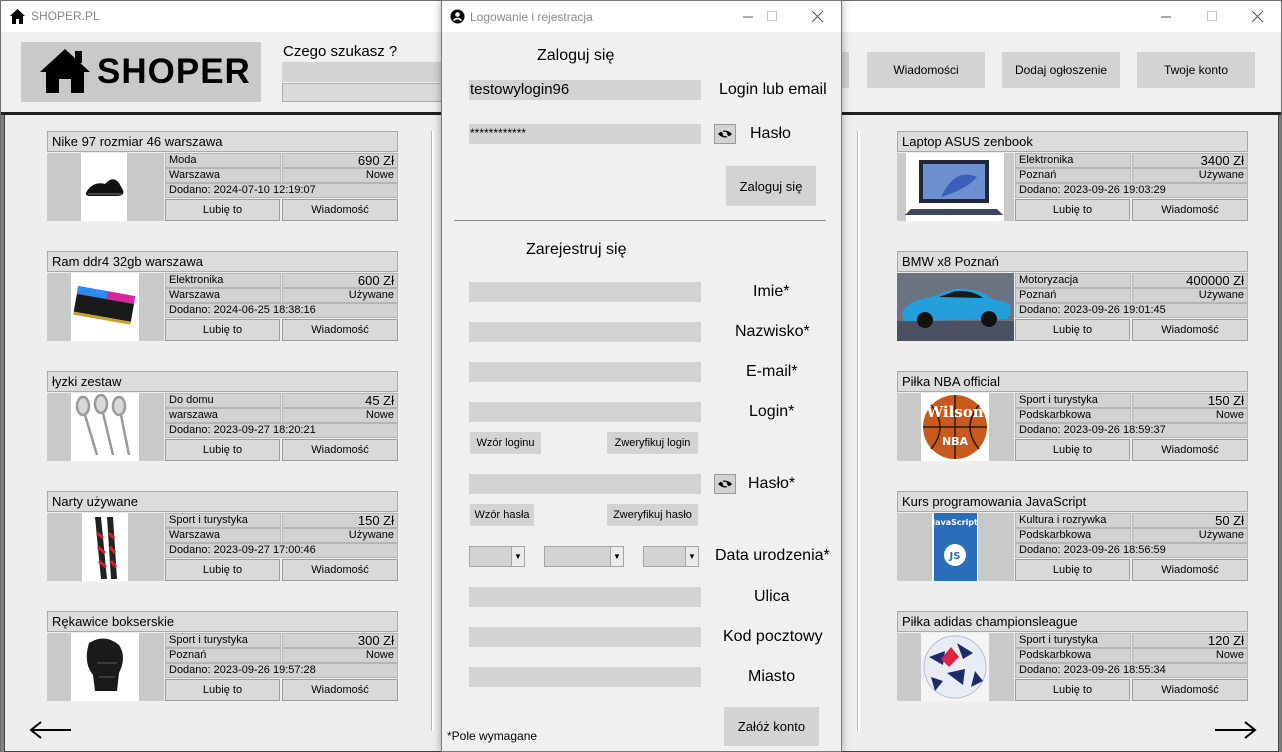 This screenshot has height=752, width=1282. I want to click on first-name-label: Imie*, so click(771, 291).